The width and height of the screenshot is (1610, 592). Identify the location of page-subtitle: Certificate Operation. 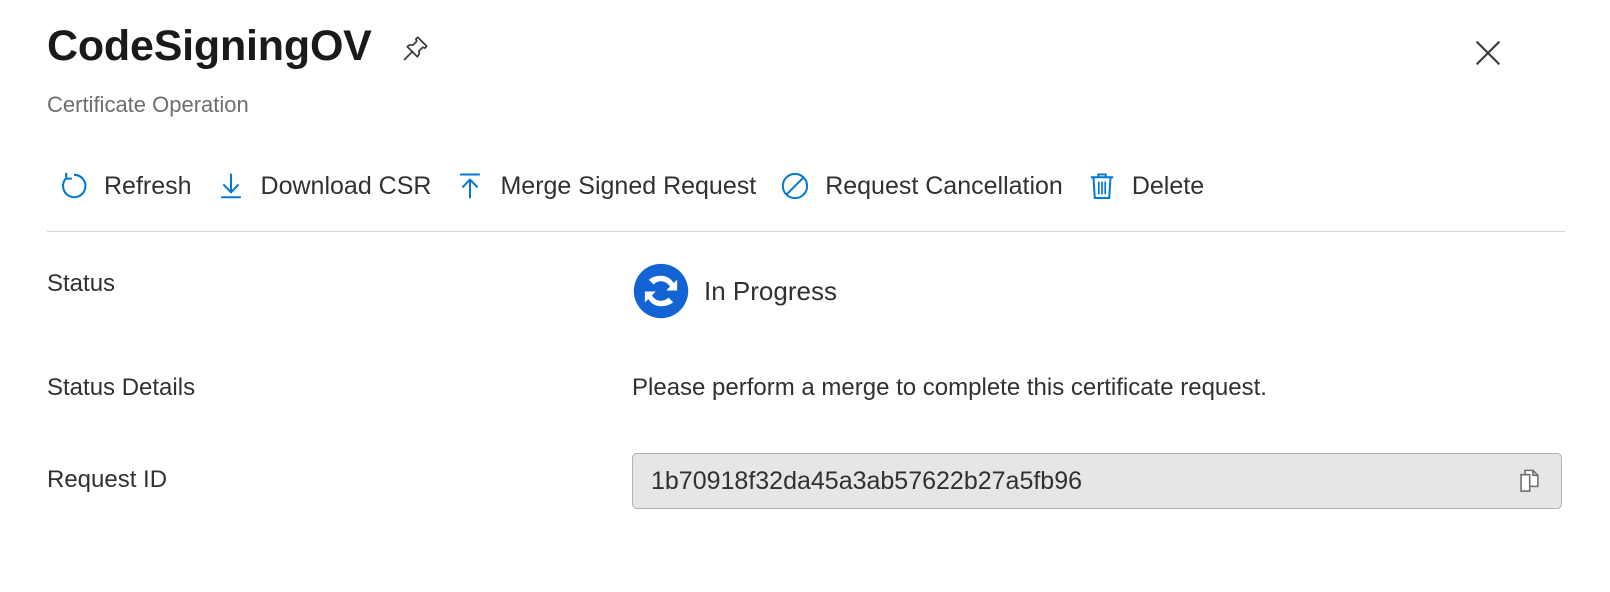
(148, 104).